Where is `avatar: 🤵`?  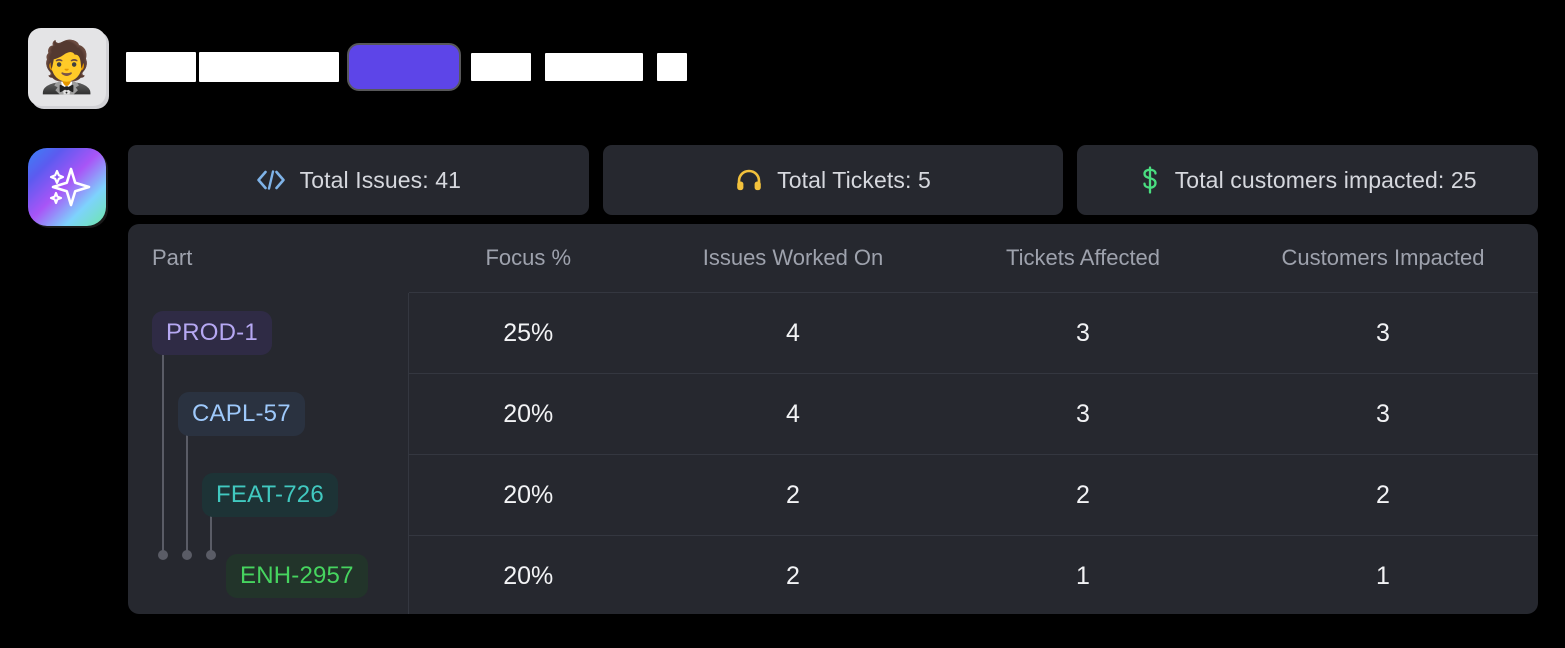 avatar: 🤵 is located at coordinates (67, 67).